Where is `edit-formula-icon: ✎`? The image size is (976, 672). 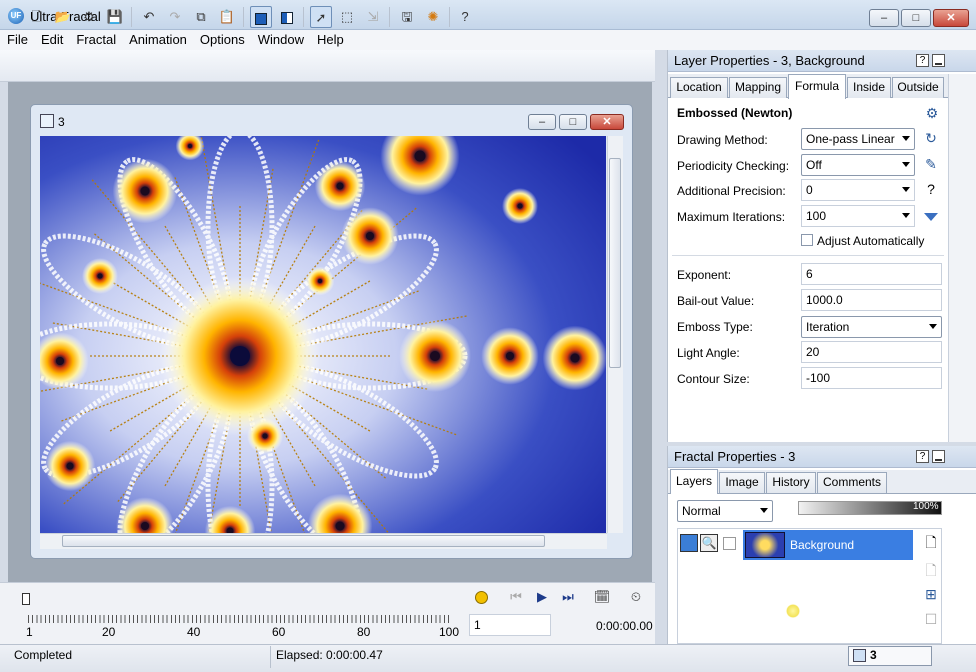
edit-formula-icon: ✎ is located at coordinates (931, 164).